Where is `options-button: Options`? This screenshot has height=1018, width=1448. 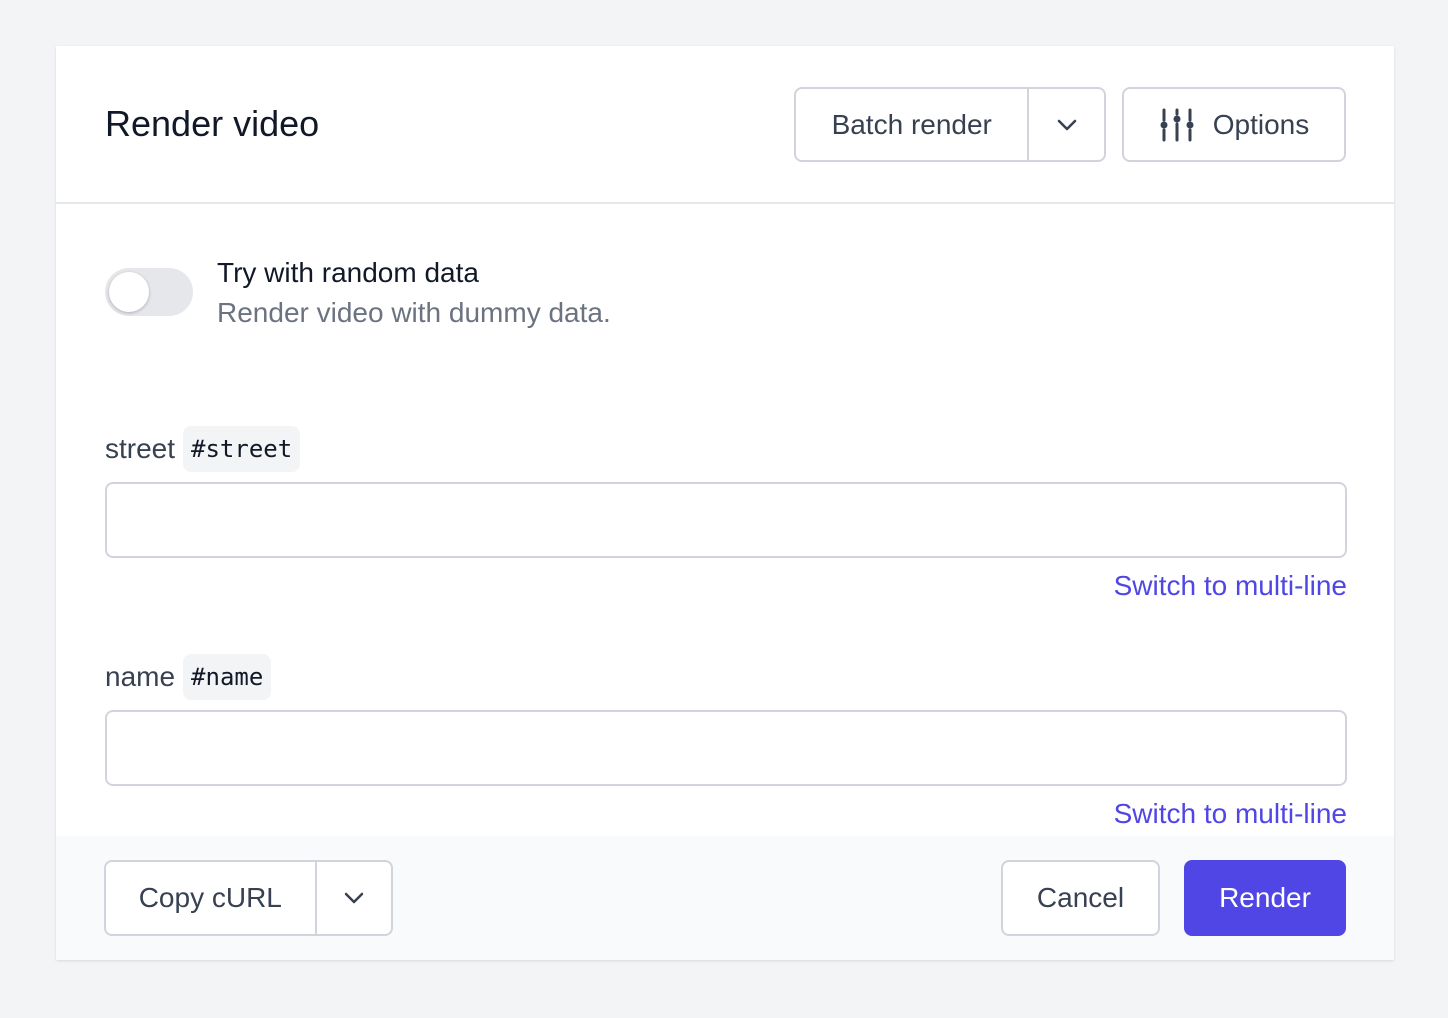
options-button: Options is located at coordinates (1234, 124).